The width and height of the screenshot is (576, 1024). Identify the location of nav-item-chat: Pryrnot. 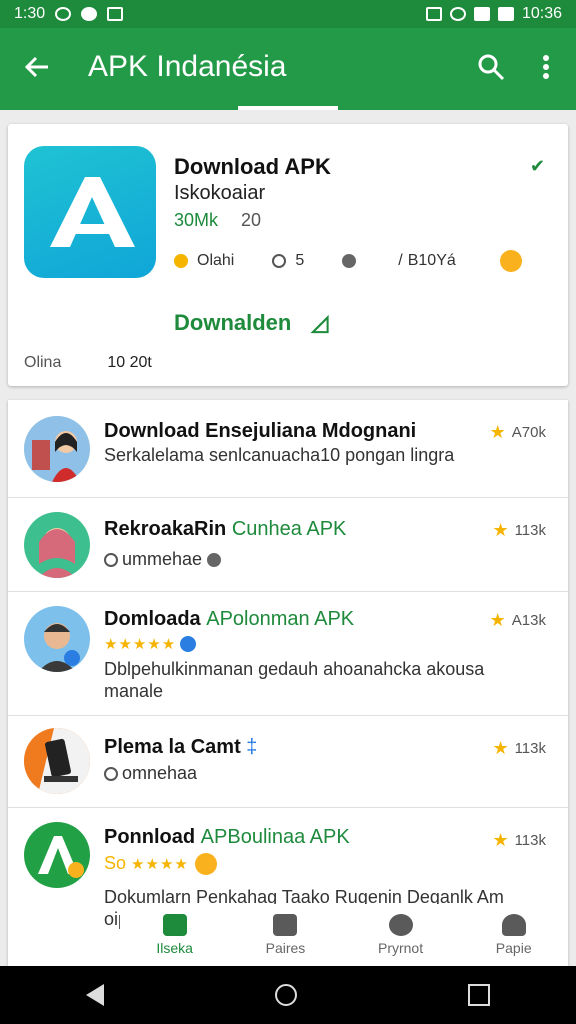
(400, 935).